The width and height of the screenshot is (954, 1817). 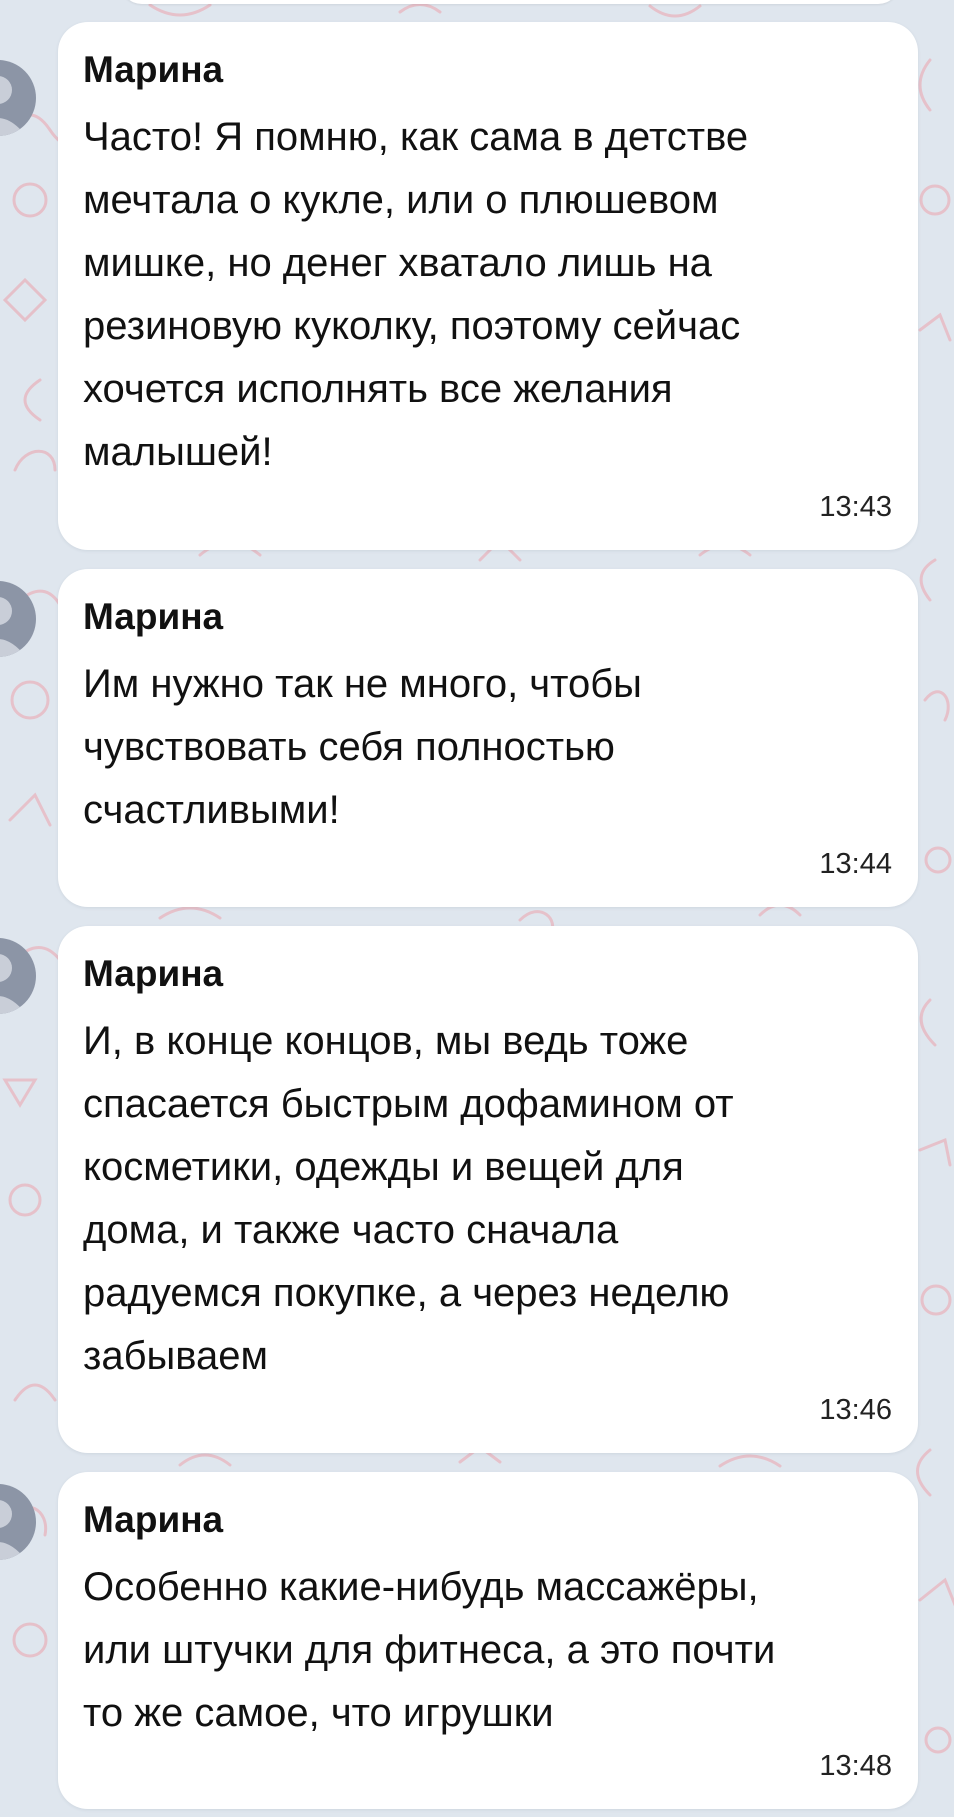 What do you see at coordinates (349, 747) in the screenshot?
I see `message-line: чувствовать себя полностью` at bounding box center [349, 747].